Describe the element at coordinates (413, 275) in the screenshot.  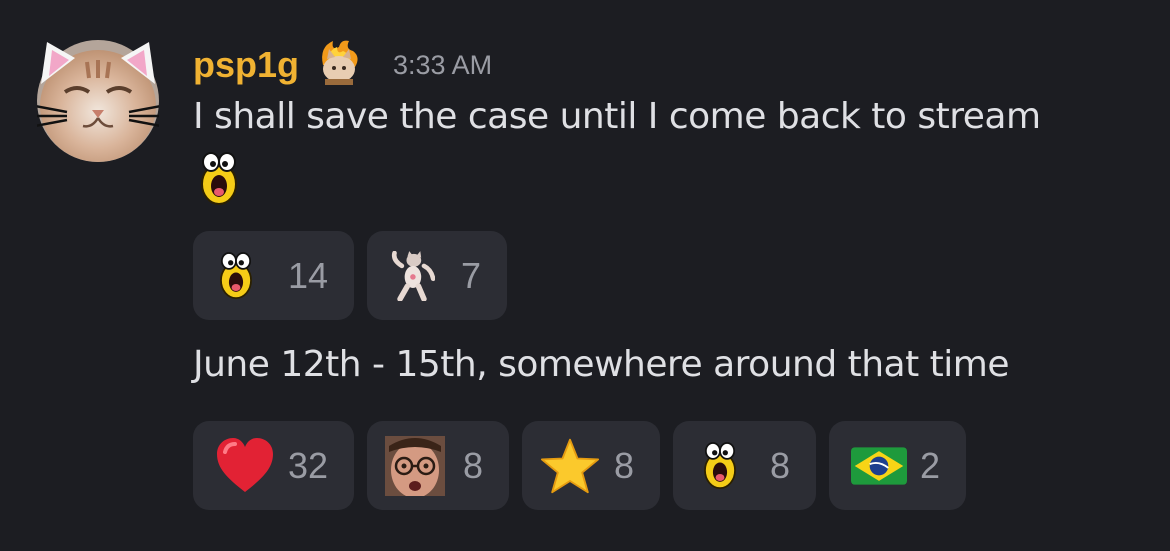
I see `dancing-cat-emoji` at that location.